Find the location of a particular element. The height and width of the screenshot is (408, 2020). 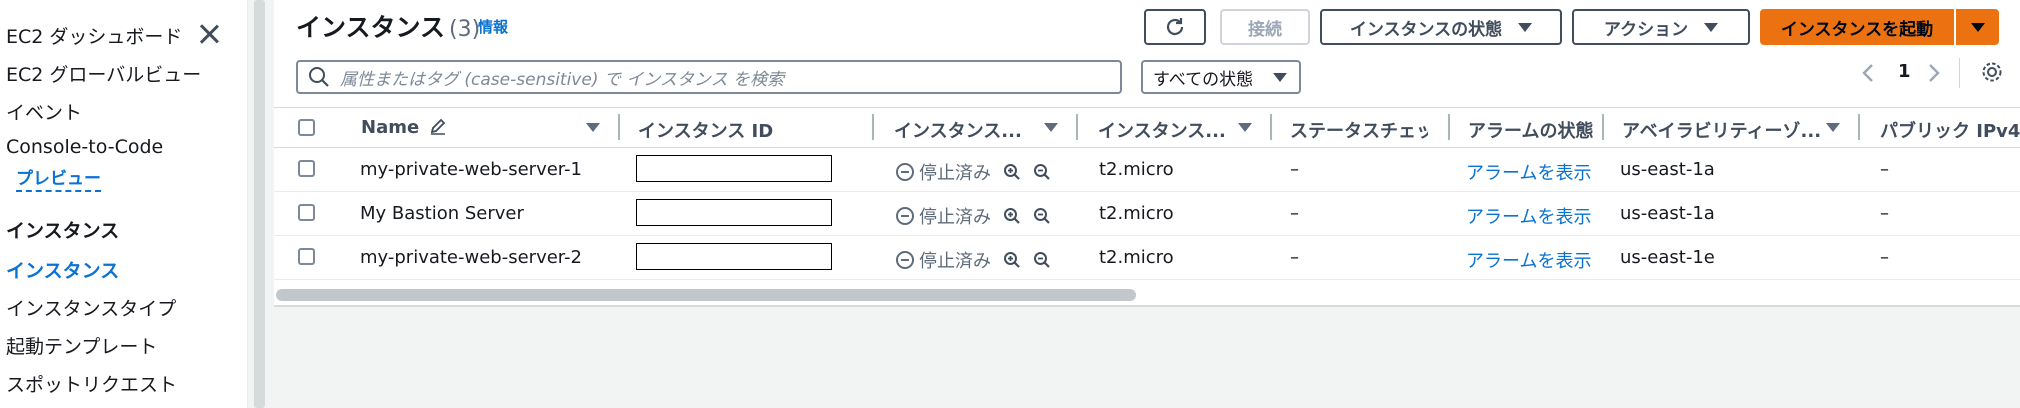

instance-count: (3) is located at coordinates (465, 29).